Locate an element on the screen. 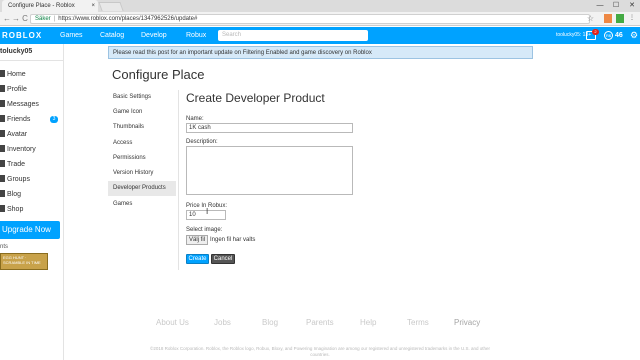 The image size is (640, 360). footer-blog: Blog is located at coordinates (270, 322).